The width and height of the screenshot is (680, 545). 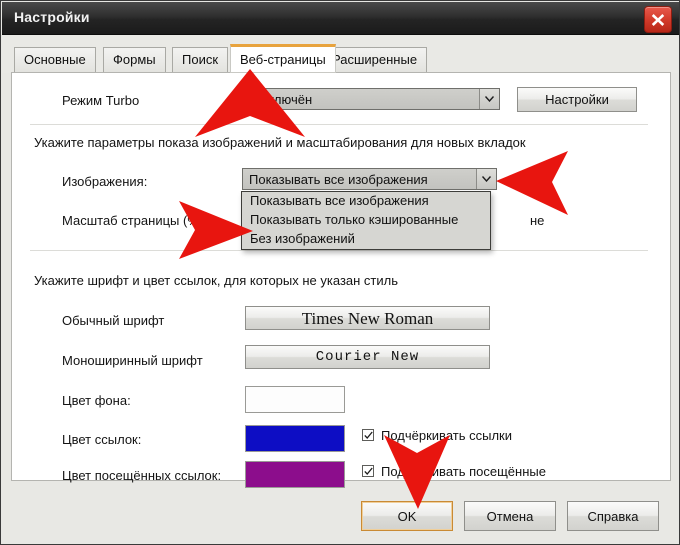 I want to click on visited-color-label: Цвет посещённых ссылок:, so click(x=142, y=475).